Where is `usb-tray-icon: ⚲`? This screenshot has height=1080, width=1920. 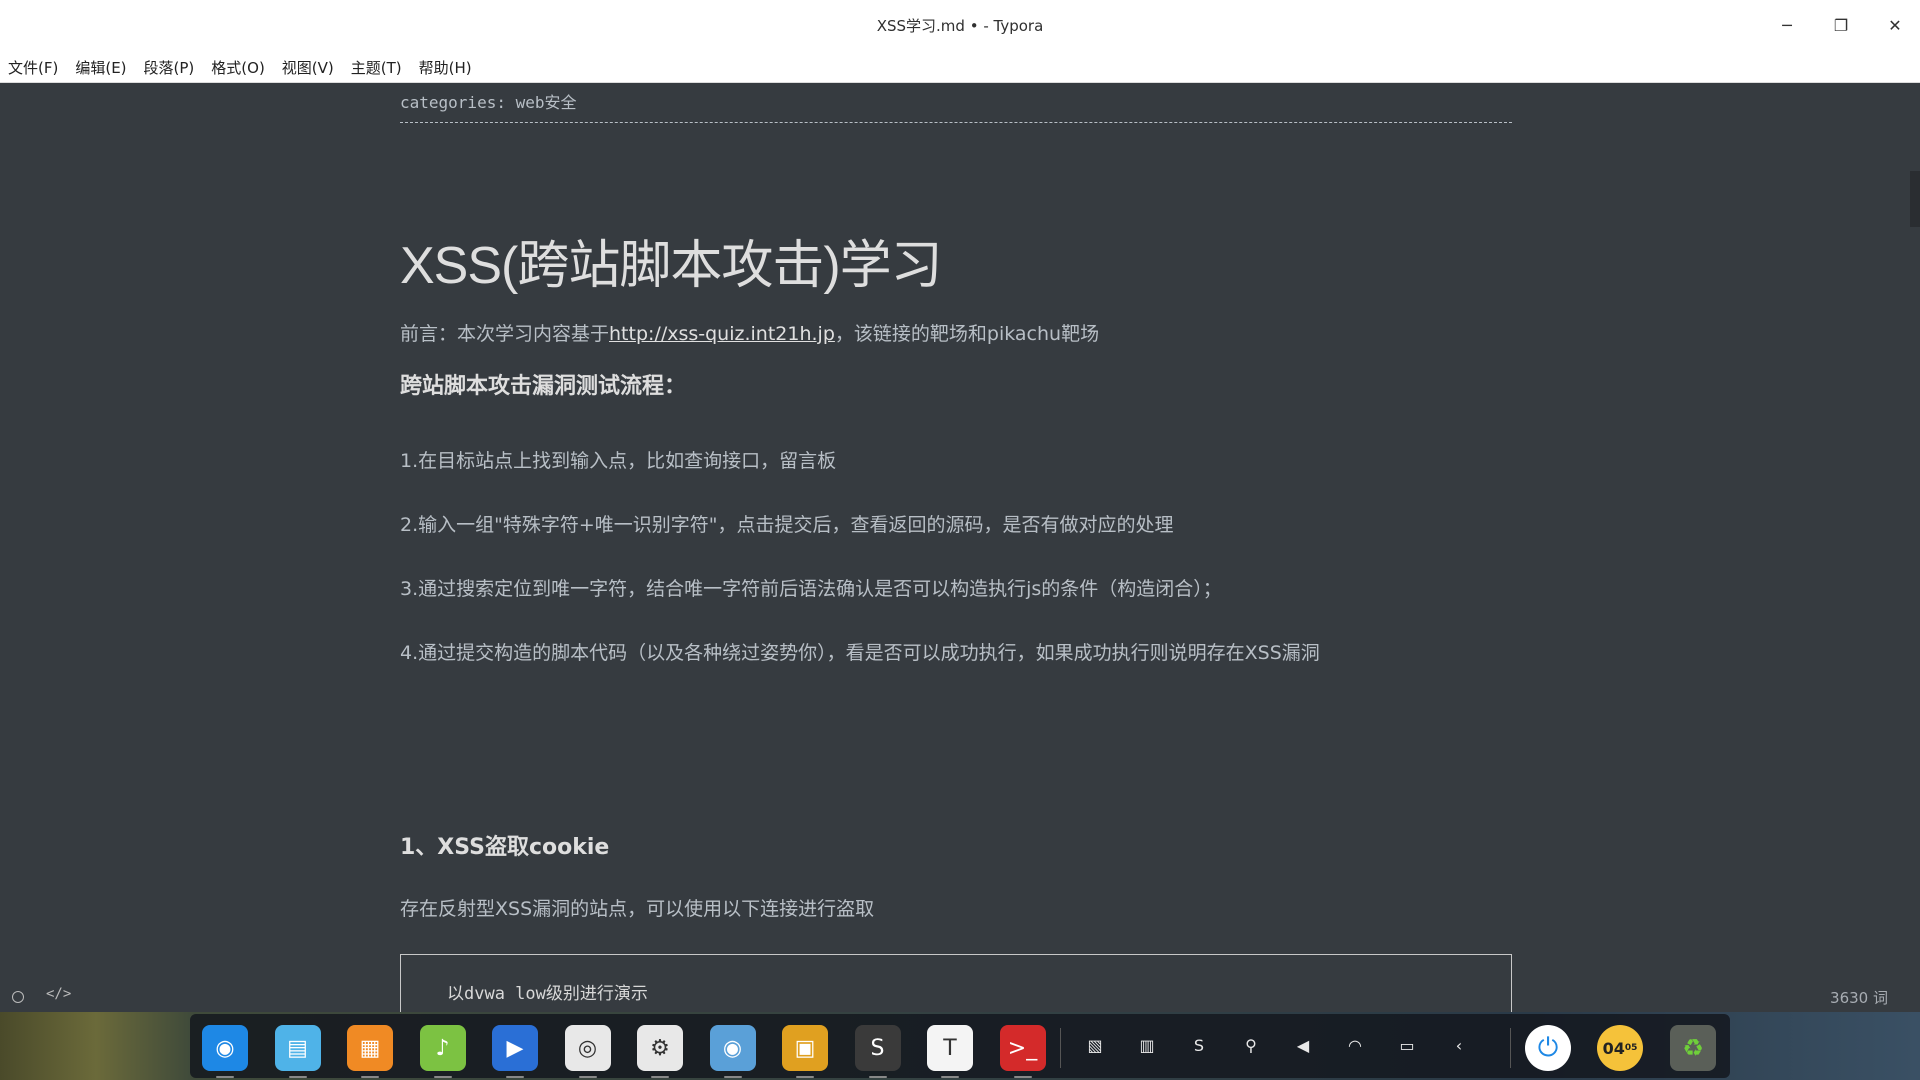 usb-tray-icon: ⚲ is located at coordinates (1251, 1045).